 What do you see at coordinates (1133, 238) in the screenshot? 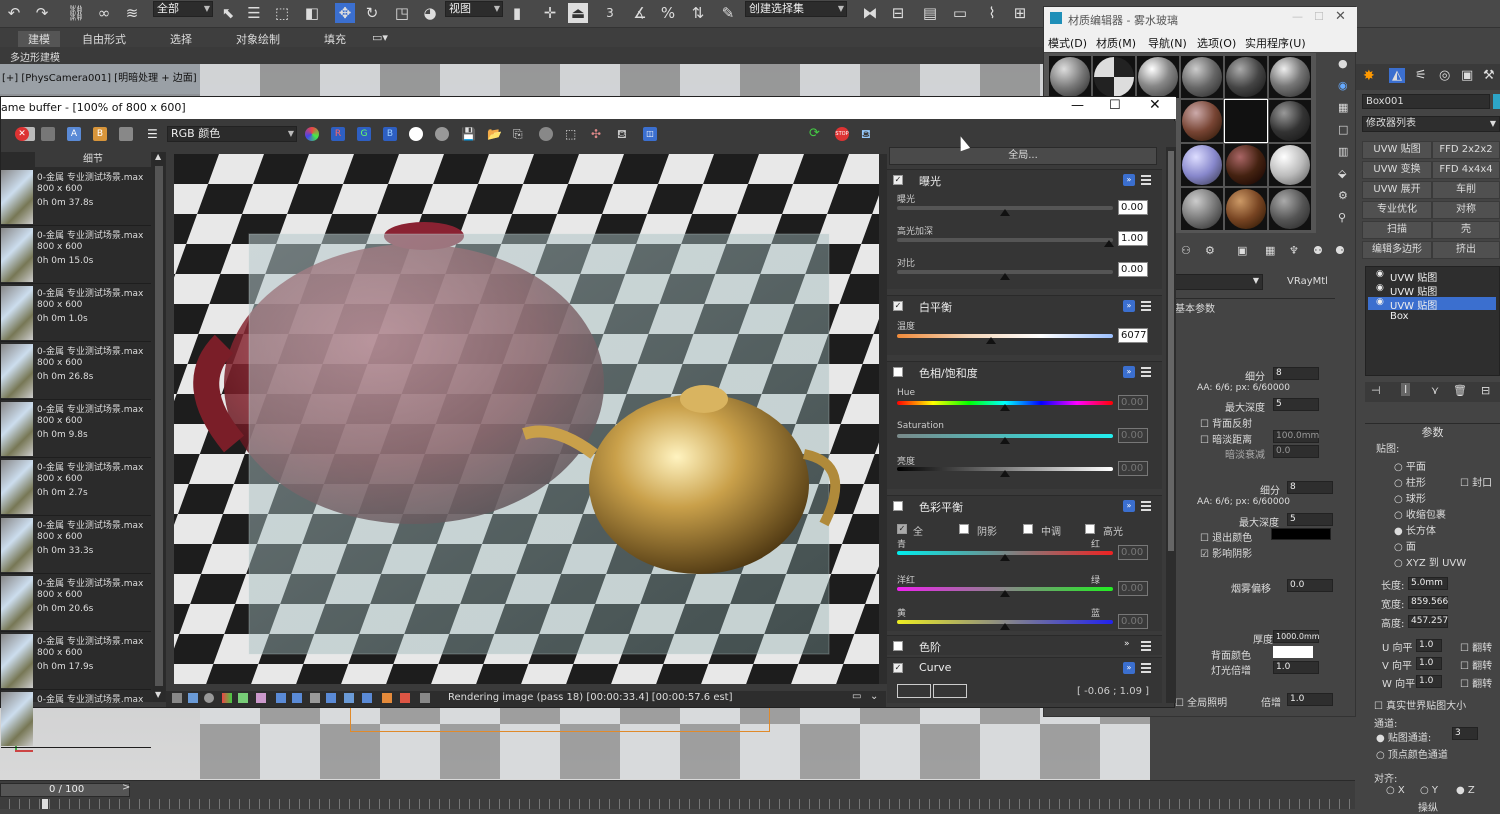
I see `highlight-burn-value: 1.00` at bounding box center [1133, 238].